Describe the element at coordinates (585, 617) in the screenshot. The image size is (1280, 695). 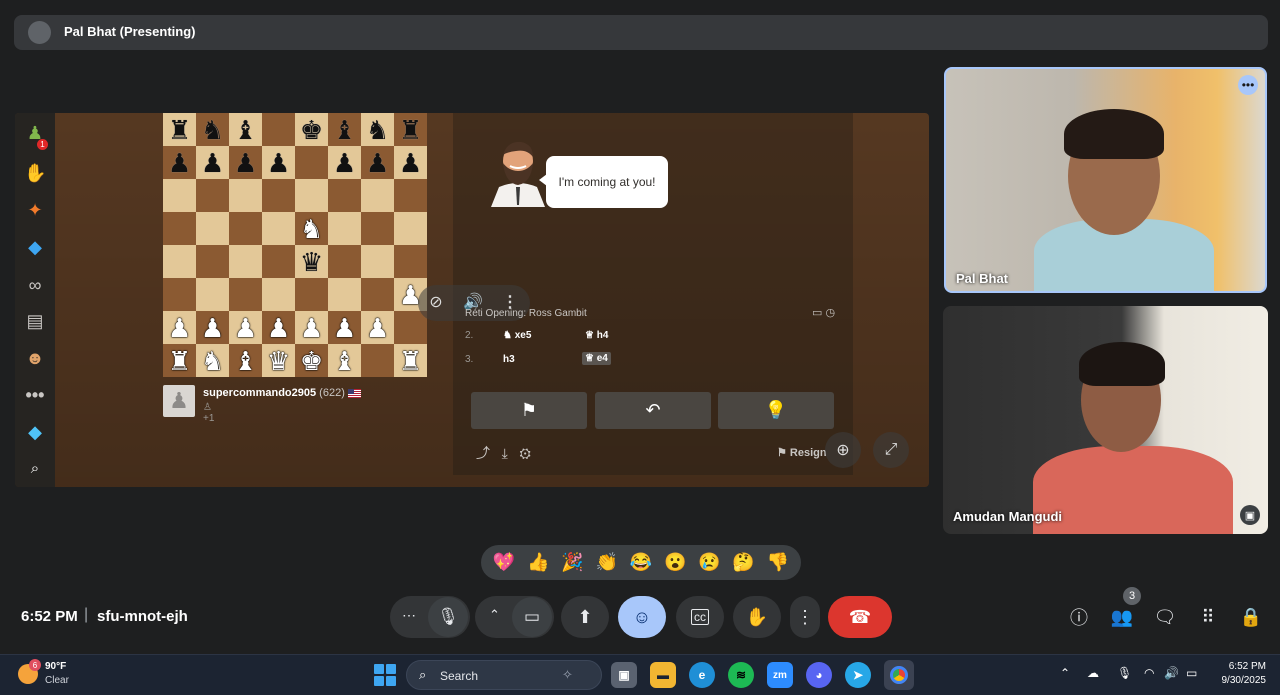
I see `present-button: ⬆` at that location.